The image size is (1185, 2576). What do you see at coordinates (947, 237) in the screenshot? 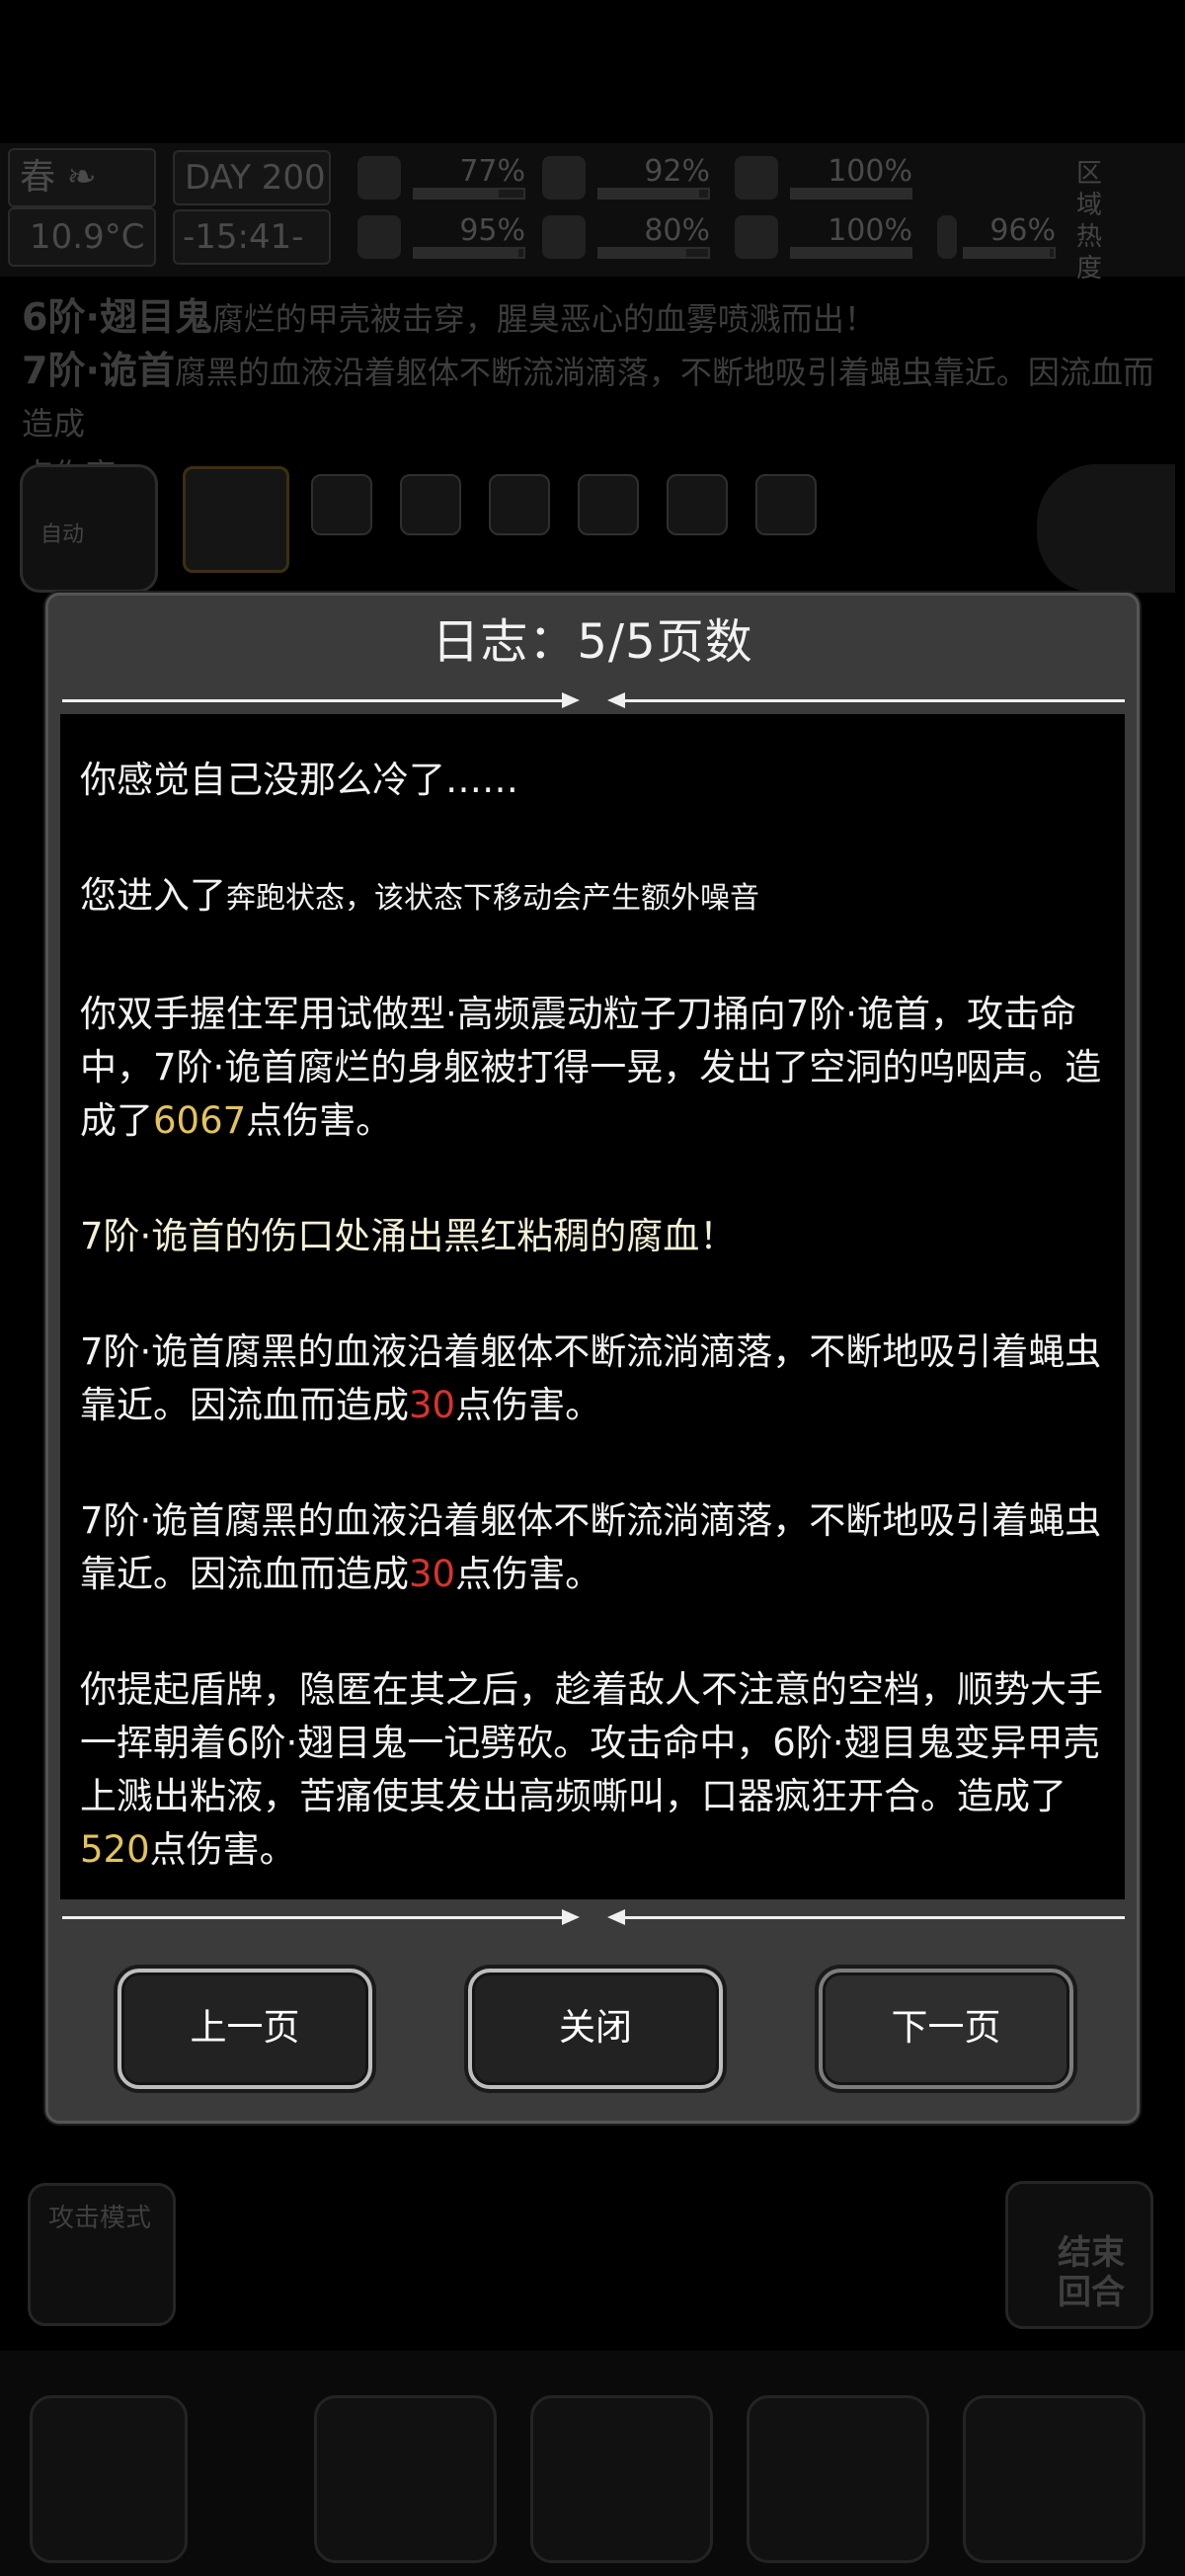
I see `stamina-icon` at bounding box center [947, 237].